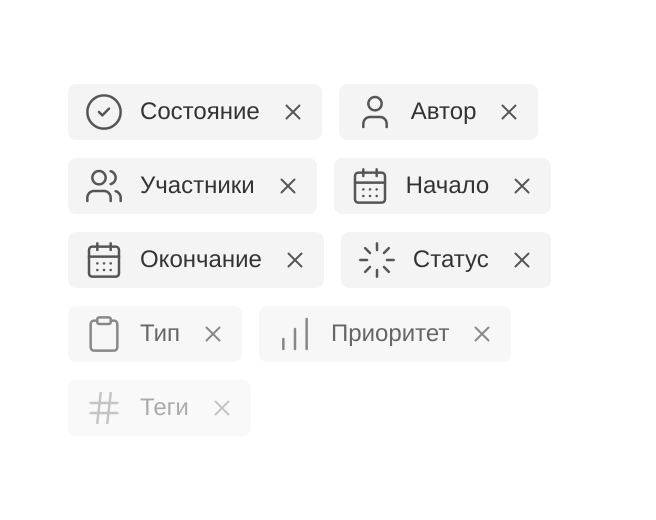 The image size is (656, 520). I want to click on check-circle-icon, so click(104, 112).